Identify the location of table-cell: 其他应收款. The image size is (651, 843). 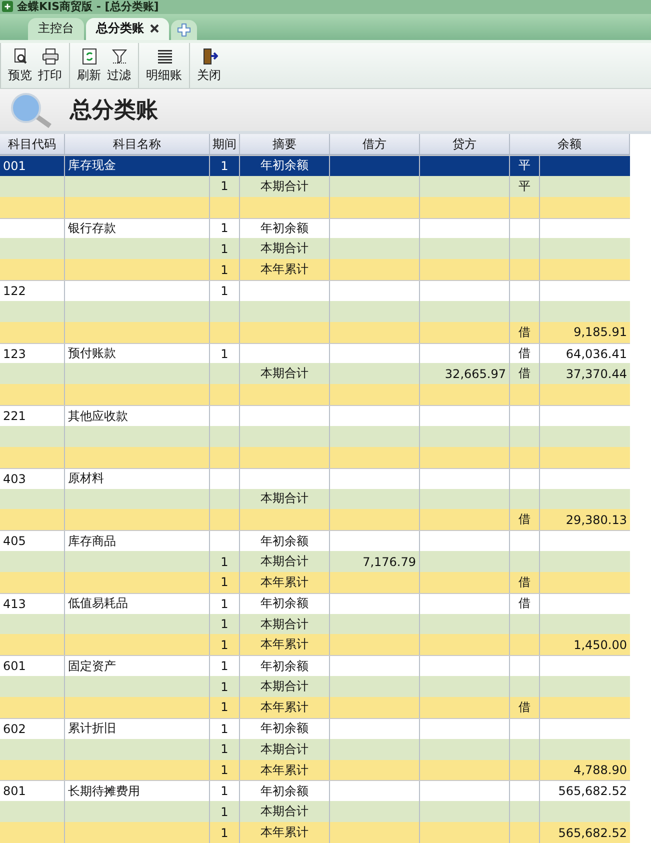
(98, 416).